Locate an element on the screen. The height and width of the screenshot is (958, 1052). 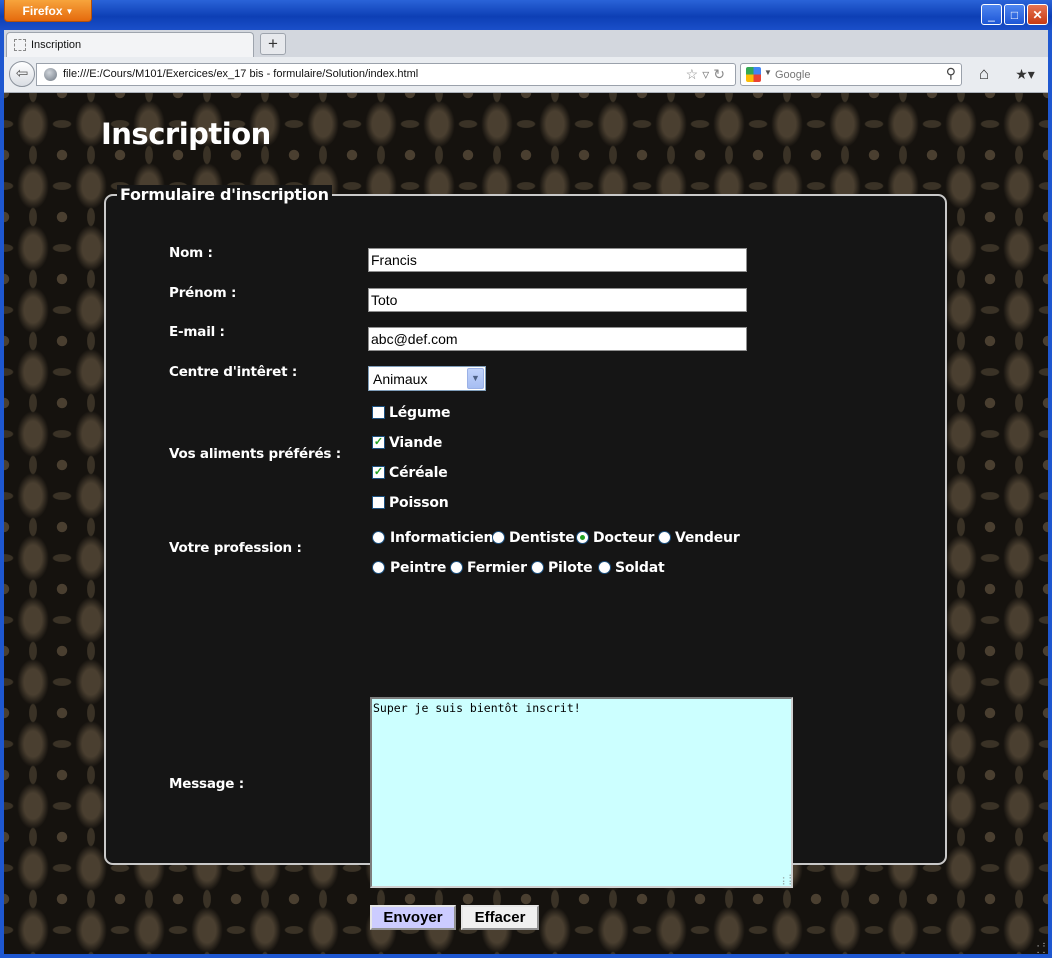
bookmarks-button: ★▾ is located at coordinates (1025, 74).